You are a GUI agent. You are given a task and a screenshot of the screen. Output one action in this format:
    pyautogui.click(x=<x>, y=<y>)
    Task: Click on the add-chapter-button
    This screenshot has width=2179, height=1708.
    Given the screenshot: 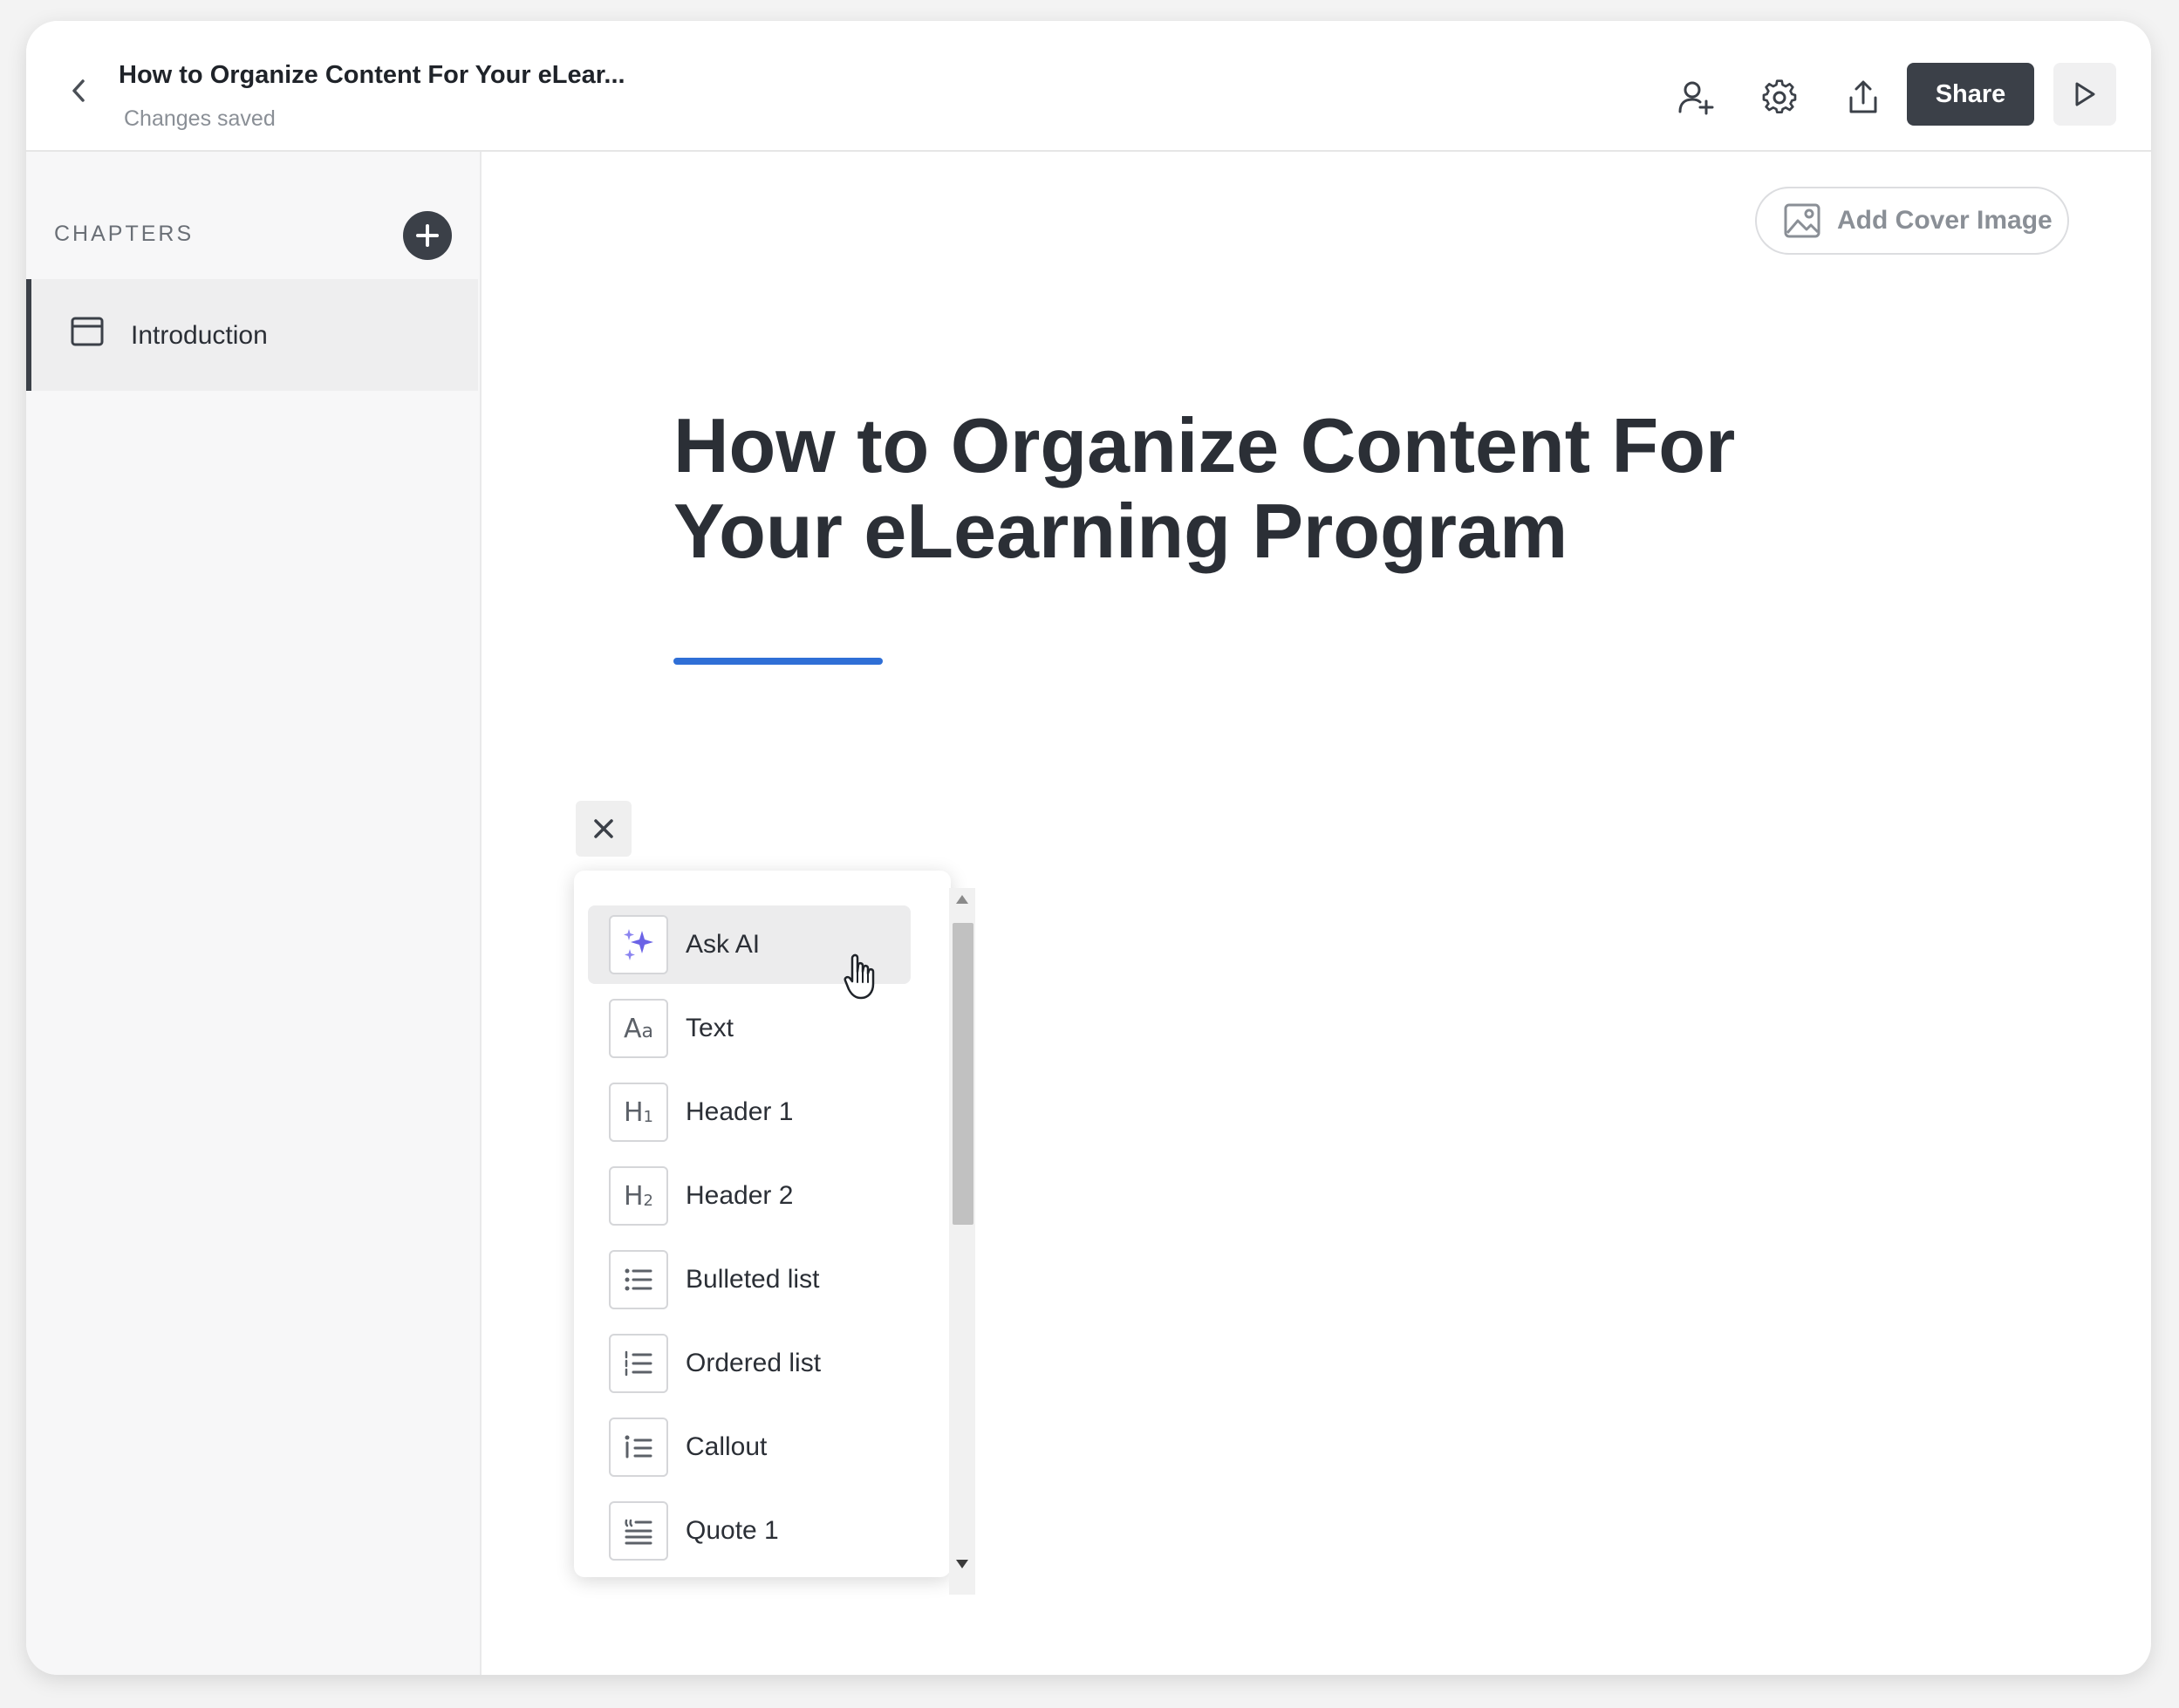 What is the action you would take?
    pyautogui.click(x=427, y=236)
    